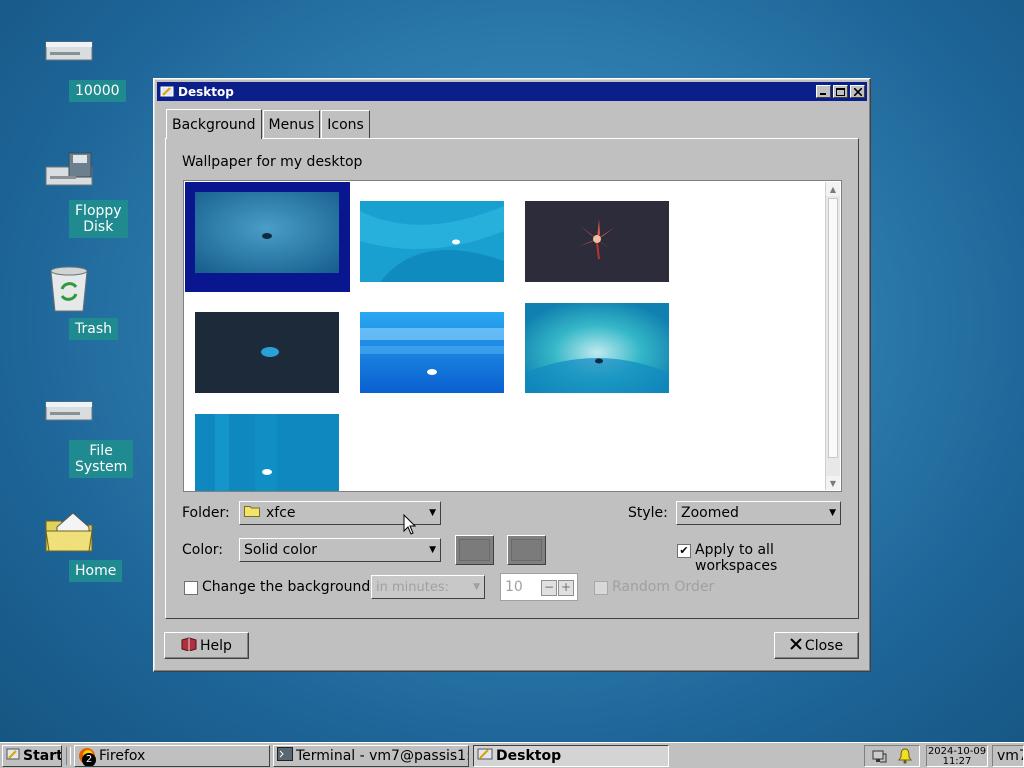 The height and width of the screenshot is (768, 1024). I want to click on user-indicator: vm7, so click(1008, 756).